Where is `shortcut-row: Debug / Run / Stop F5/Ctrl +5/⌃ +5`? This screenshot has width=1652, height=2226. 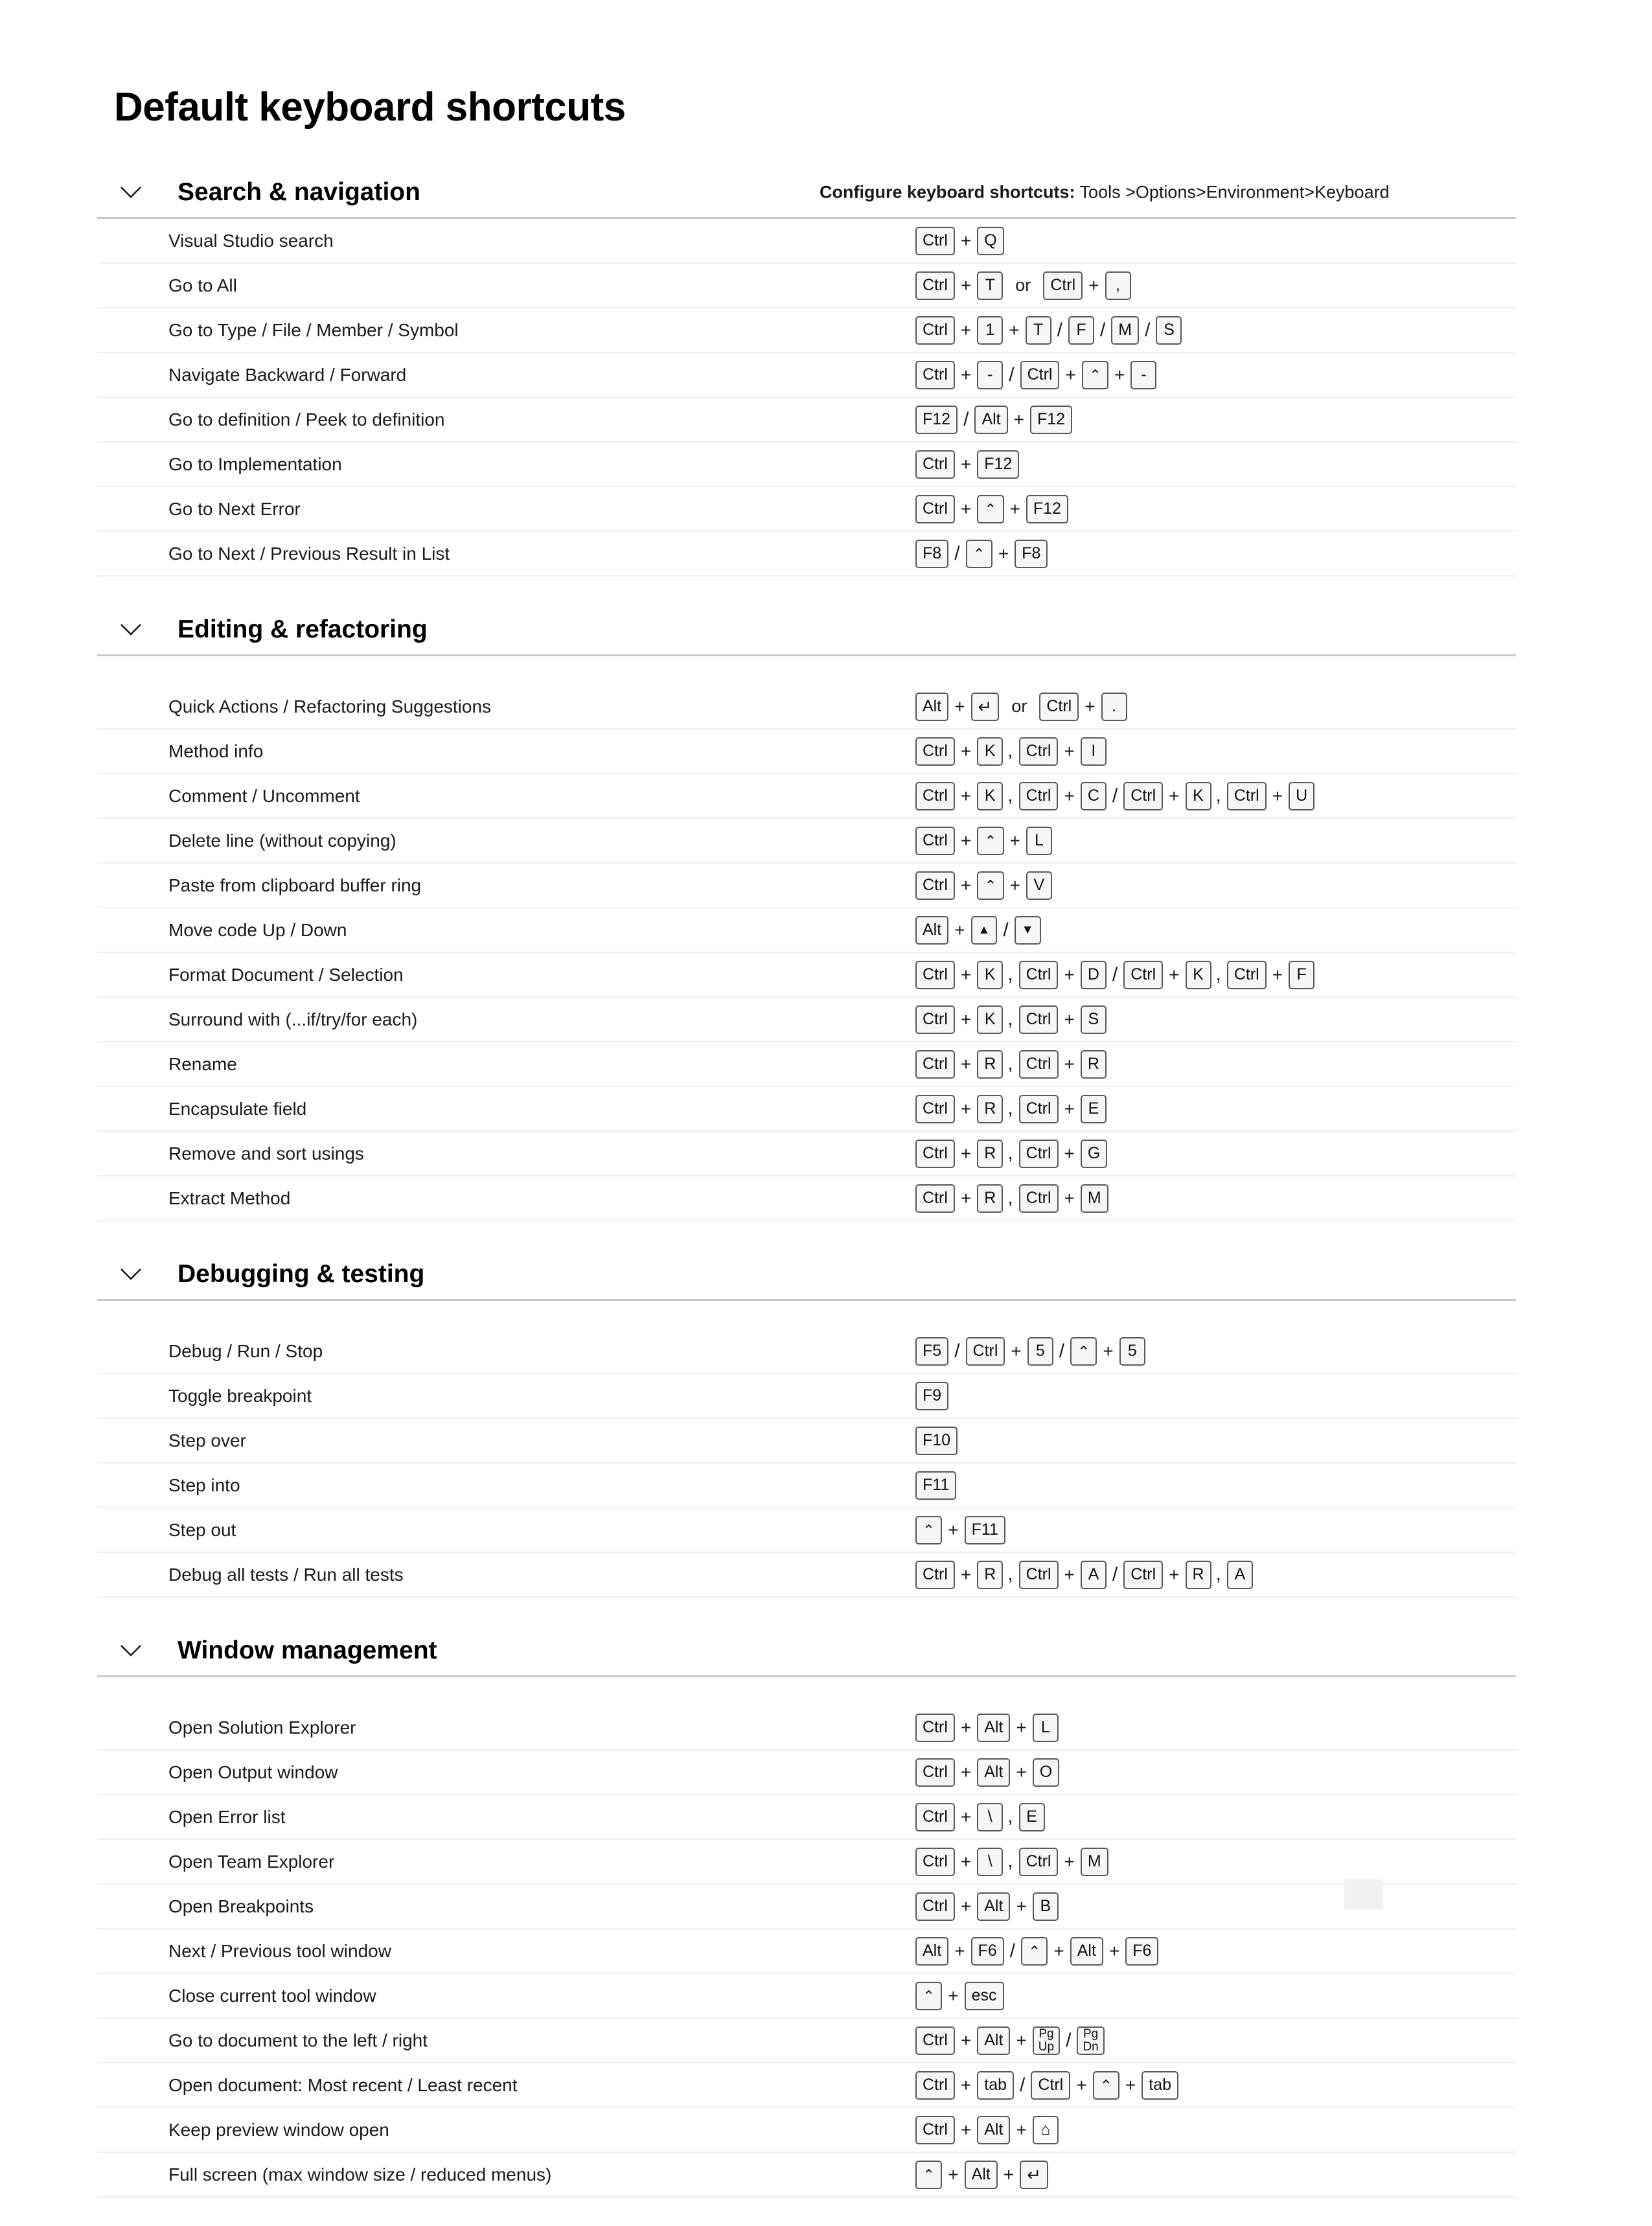
shortcut-row: Debug / Run / Stop F5/Ctrl +5/⌃ +5 is located at coordinates (806, 1352).